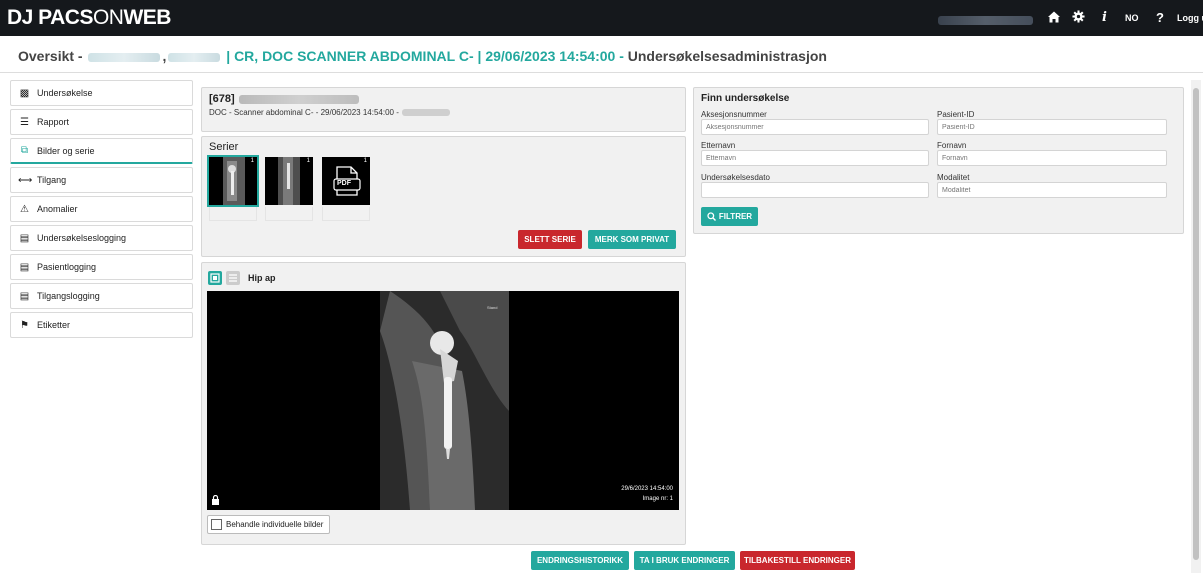 This screenshot has height=573, width=1203. Describe the element at coordinates (815, 158) in the screenshot. I see `lastname-input` at that location.